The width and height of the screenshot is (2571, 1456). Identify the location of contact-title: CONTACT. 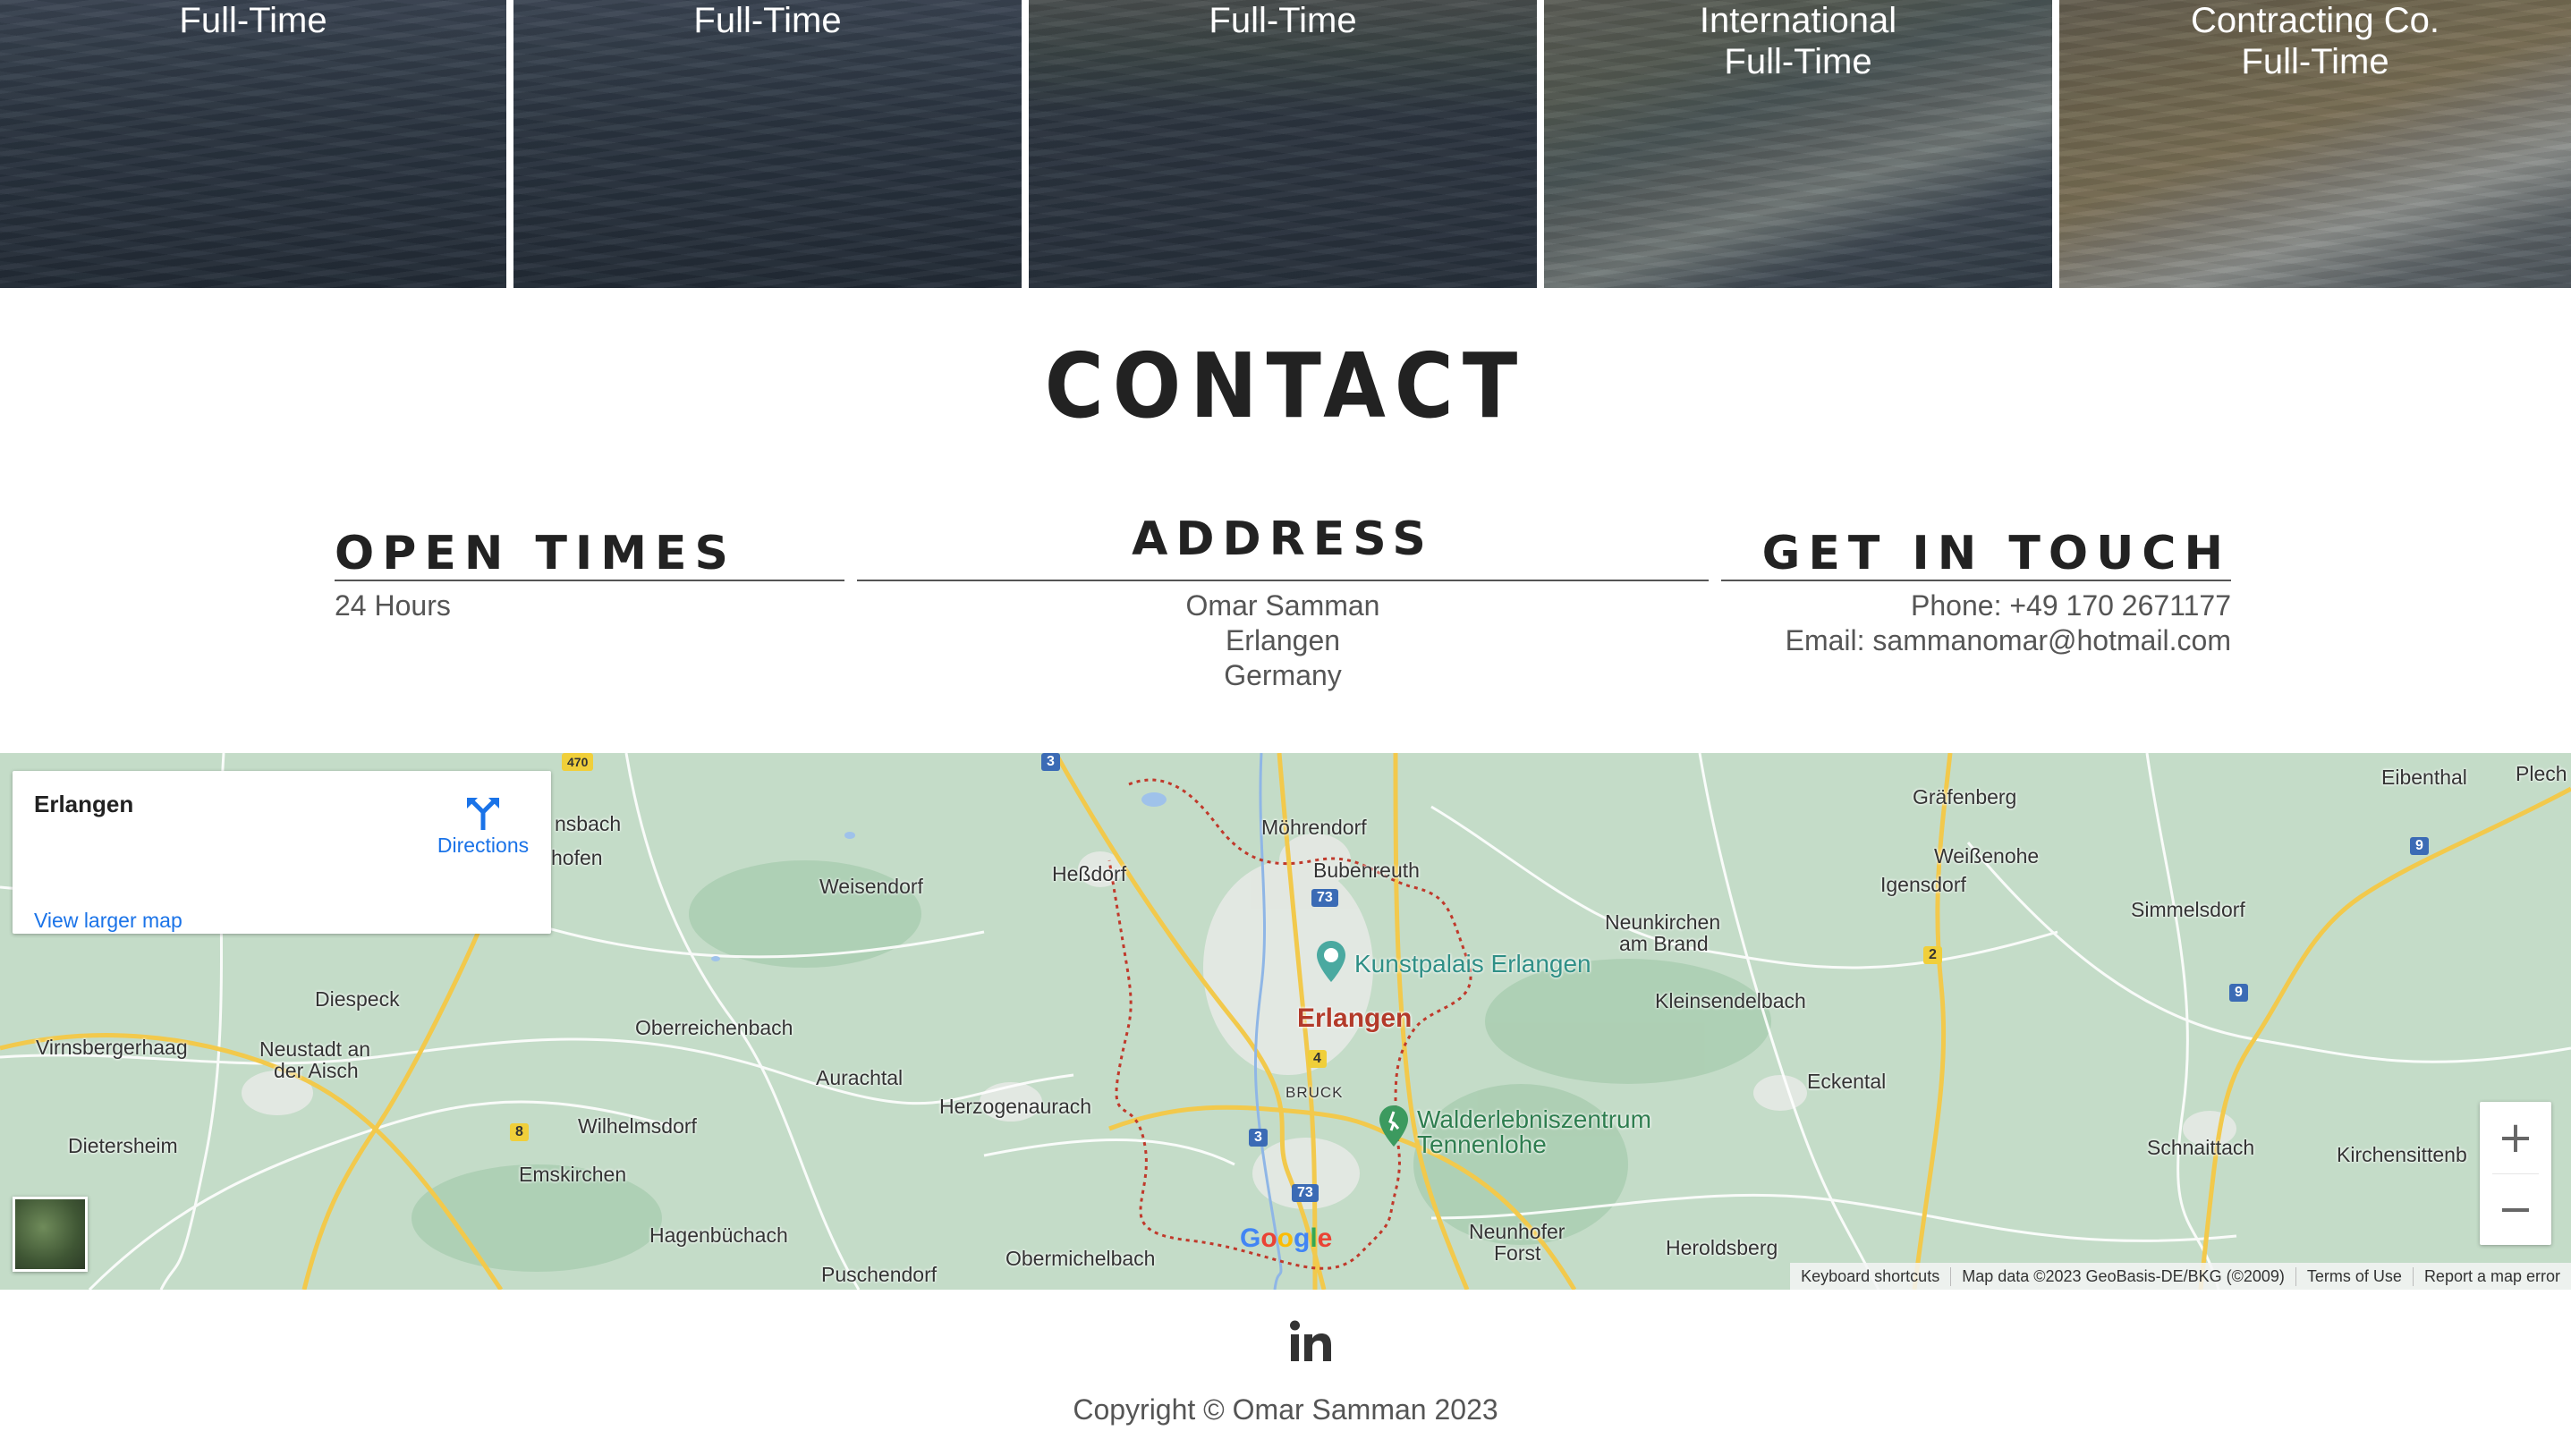
(1285, 386).